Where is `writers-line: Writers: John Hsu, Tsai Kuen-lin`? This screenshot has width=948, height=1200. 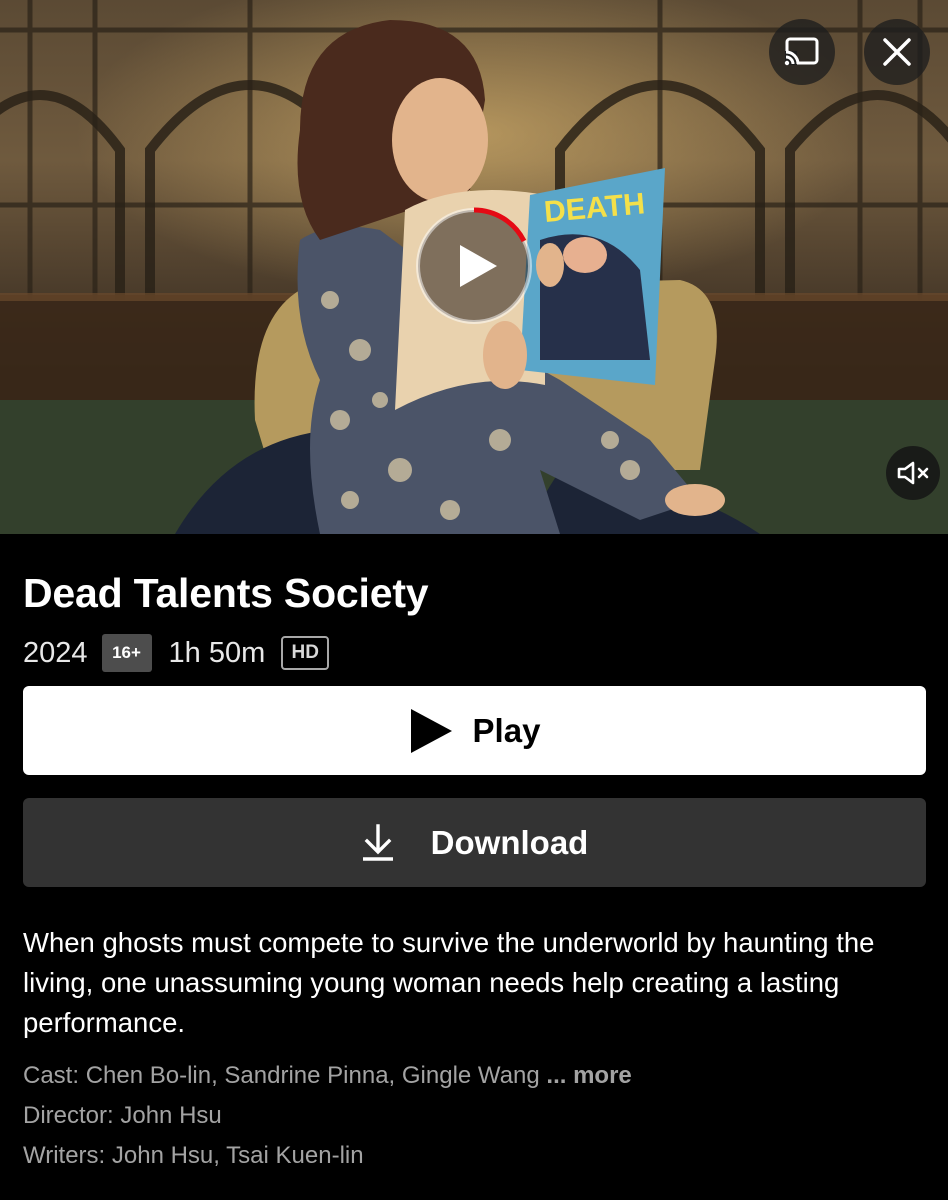 writers-line: Writers: John Hsu, Tsai Kuen-lin is located at coordinates (193, 1156).